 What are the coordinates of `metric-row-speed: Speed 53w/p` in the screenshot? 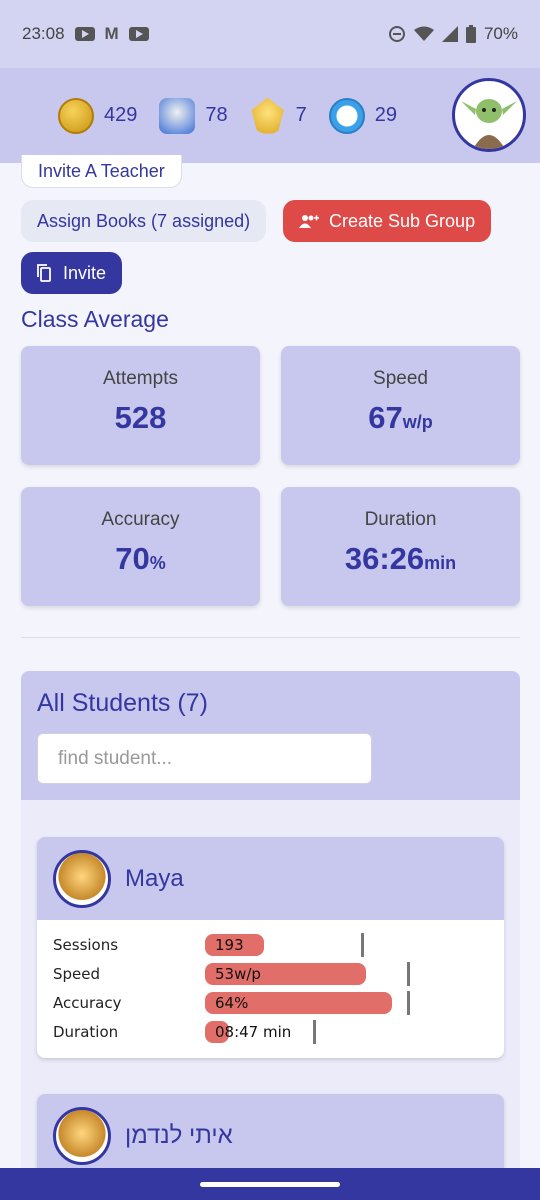 It's located at (270, 973).